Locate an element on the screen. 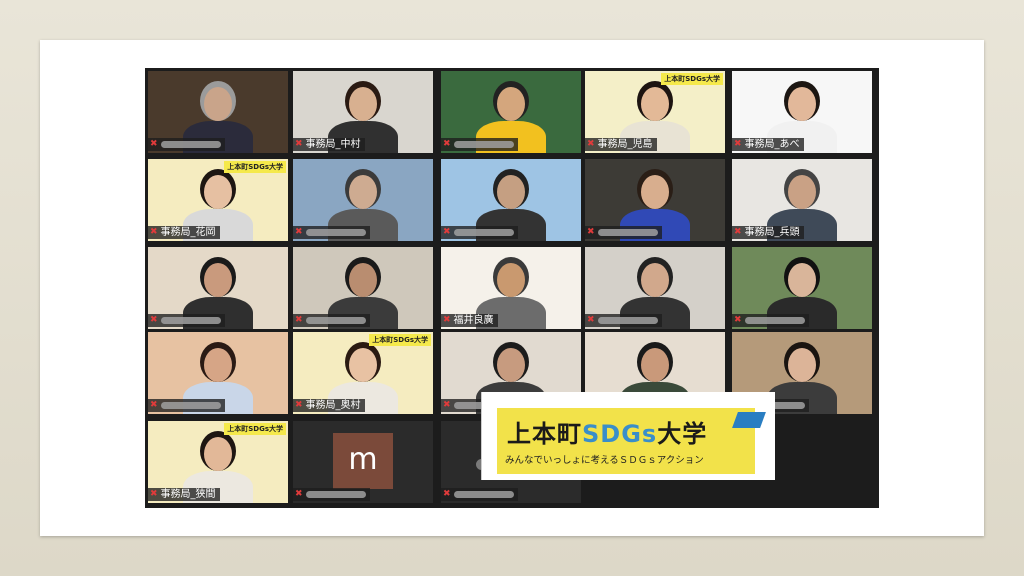 This screenshot has width=1024, height=576. participant-video-tile: 上本町SDGs大学 ✖ 事務局_児島 is located at coordinates (655, 112).